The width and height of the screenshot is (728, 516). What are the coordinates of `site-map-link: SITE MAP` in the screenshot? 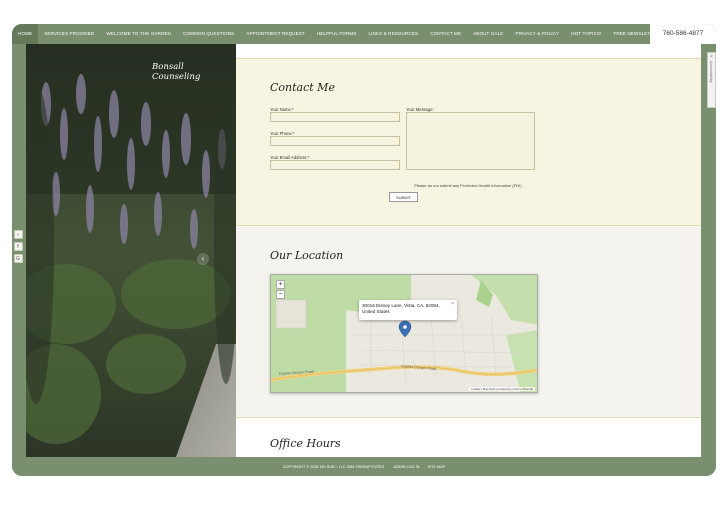 It's located at (436, 467).